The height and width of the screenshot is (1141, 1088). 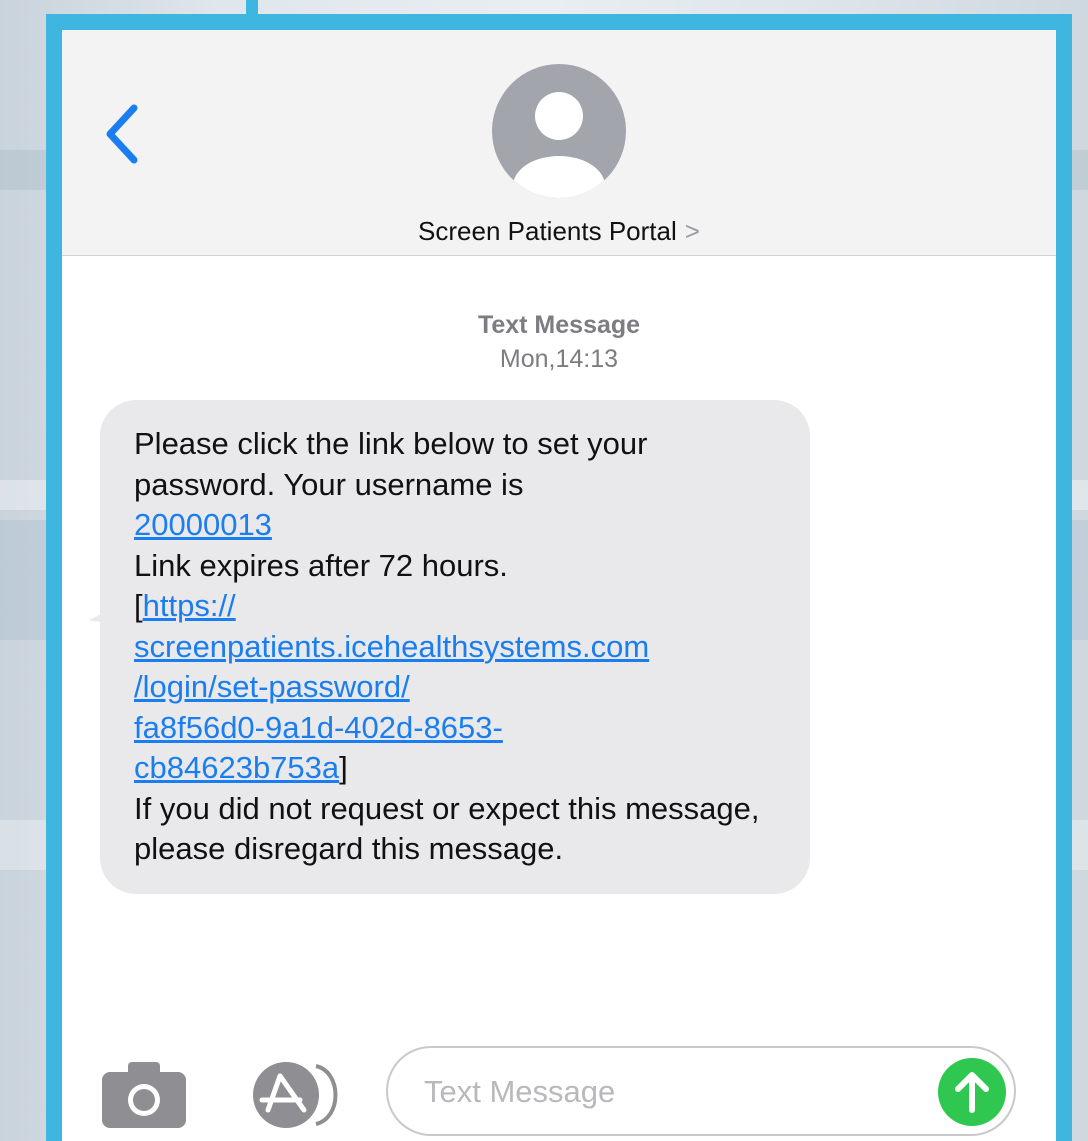 I want to click on contact-avatar-icon, so click(x=559, y=131).